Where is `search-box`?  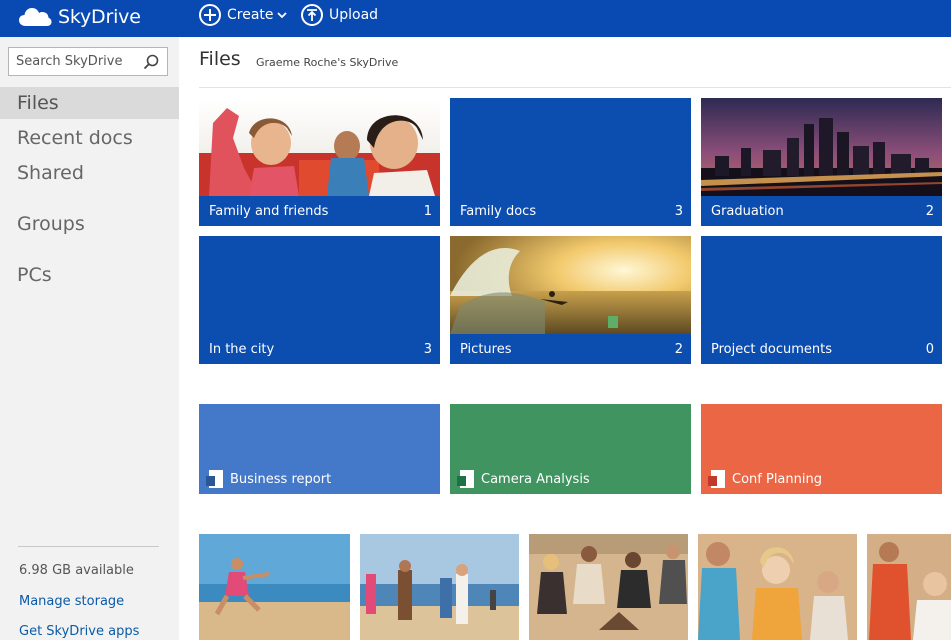
search-box is located at coordinates (88, 61).